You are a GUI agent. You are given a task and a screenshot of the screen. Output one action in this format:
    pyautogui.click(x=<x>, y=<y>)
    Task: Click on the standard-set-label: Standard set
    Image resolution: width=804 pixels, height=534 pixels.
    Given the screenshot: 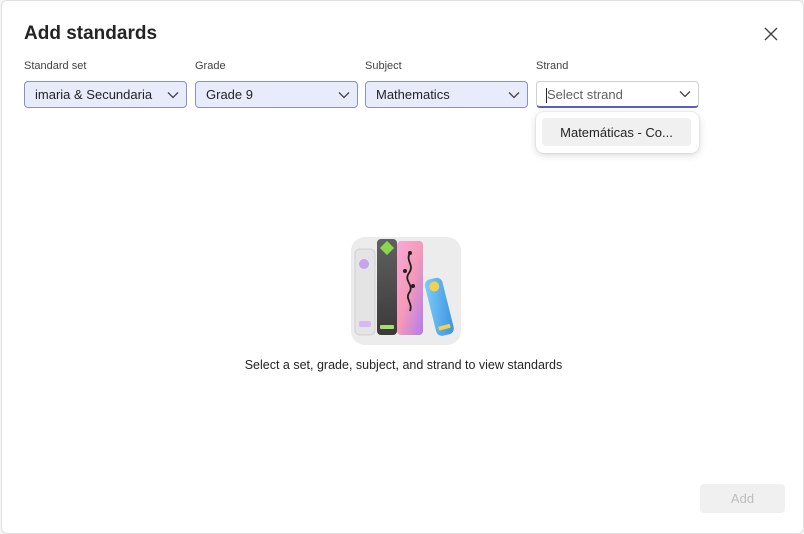 What is the action you would take?
    pyautogui.click(x=55, y=66)
    